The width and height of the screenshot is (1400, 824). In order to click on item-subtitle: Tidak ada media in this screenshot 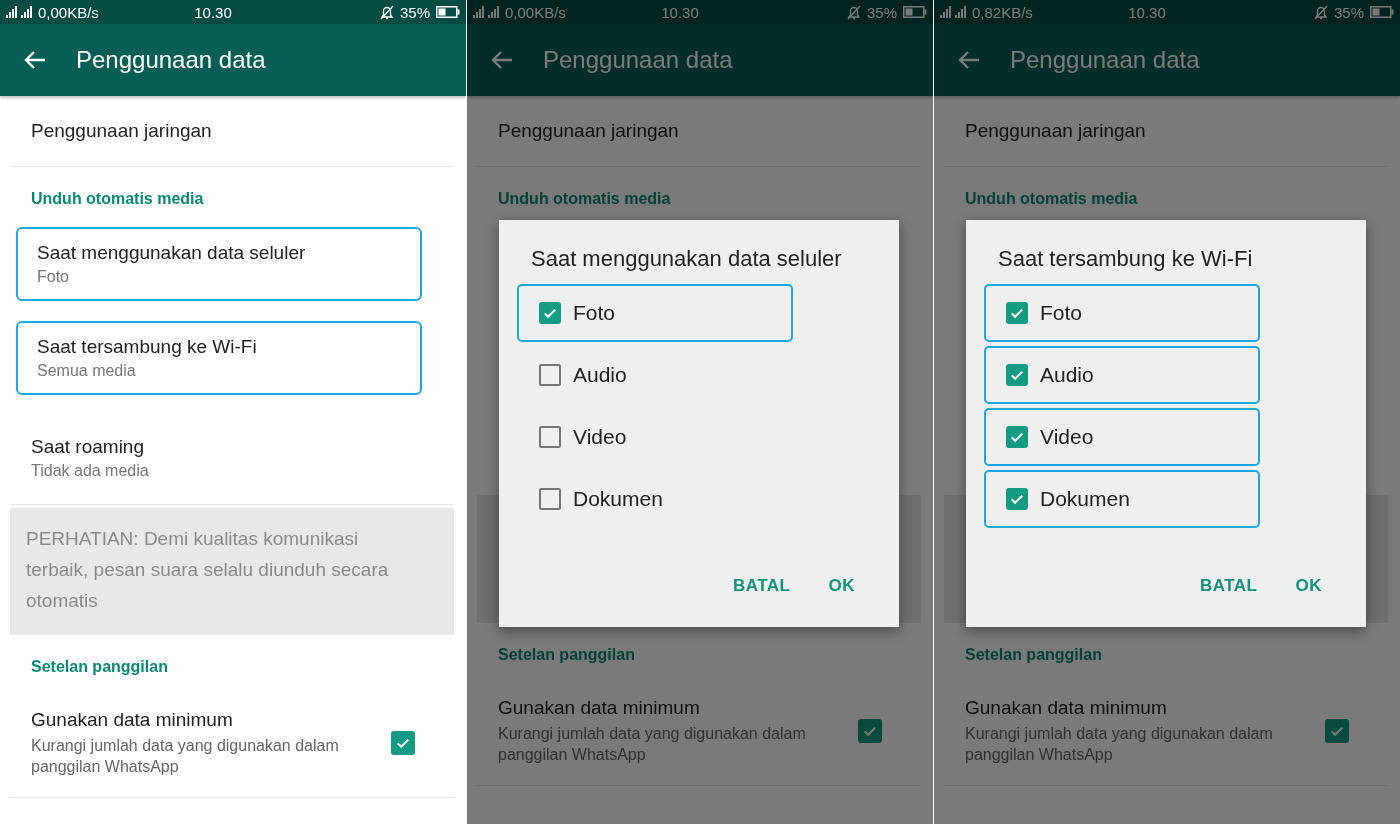, I will do `click(90, 470)`.